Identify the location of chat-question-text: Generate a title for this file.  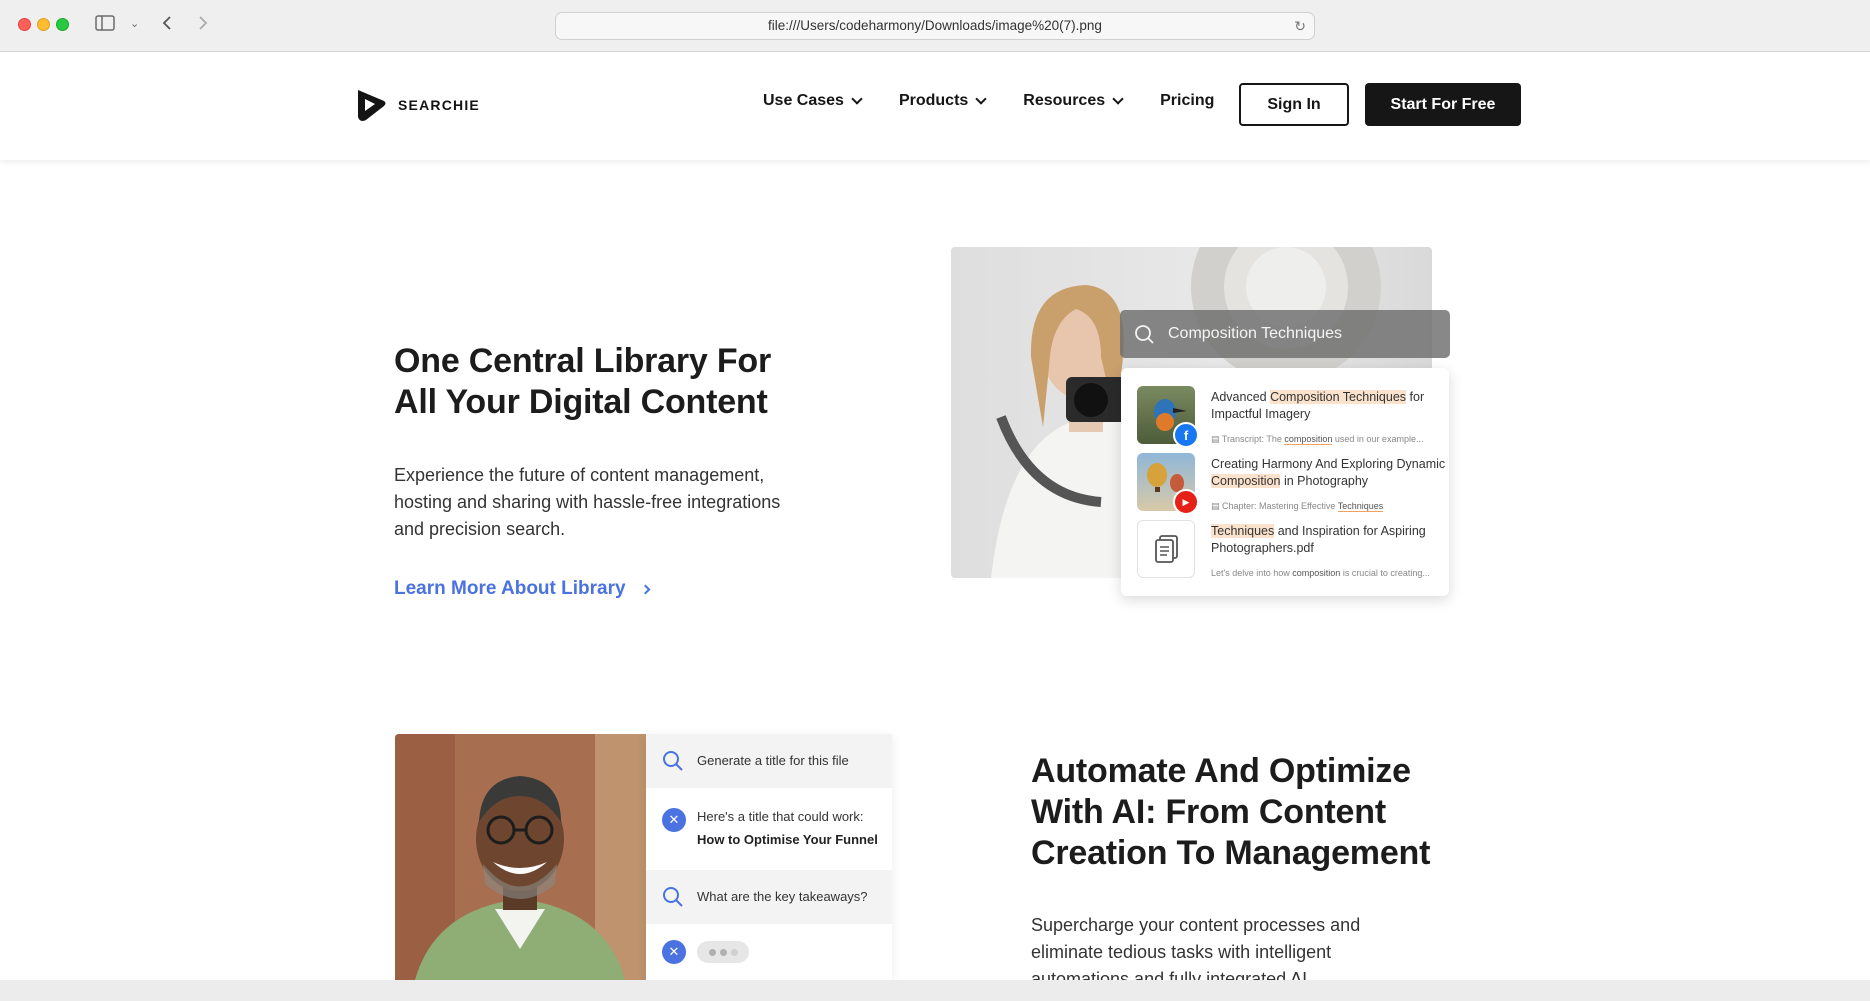
(773, 760).